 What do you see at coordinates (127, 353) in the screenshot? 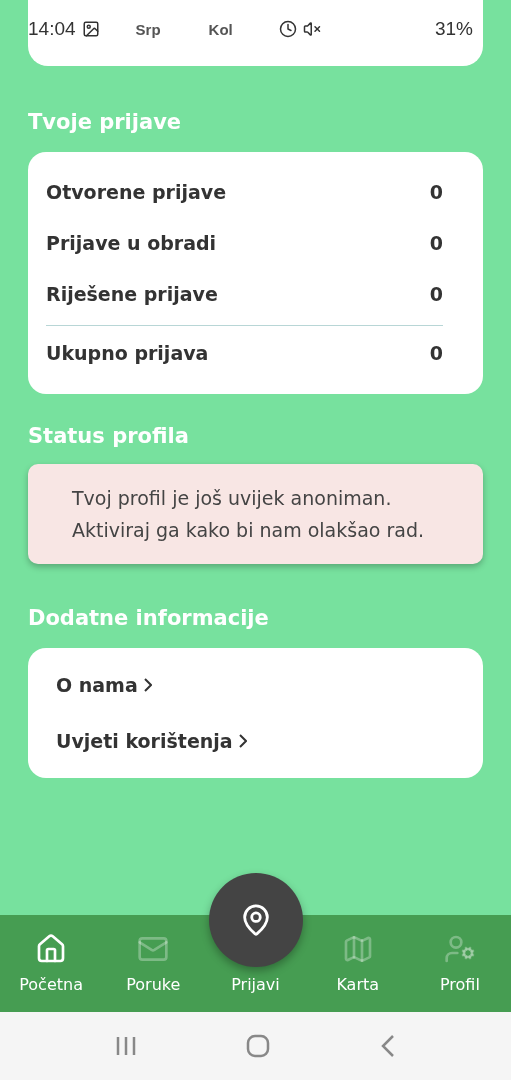
I see `report-label: Ukupno prijava` at bounding box center [127, 353].